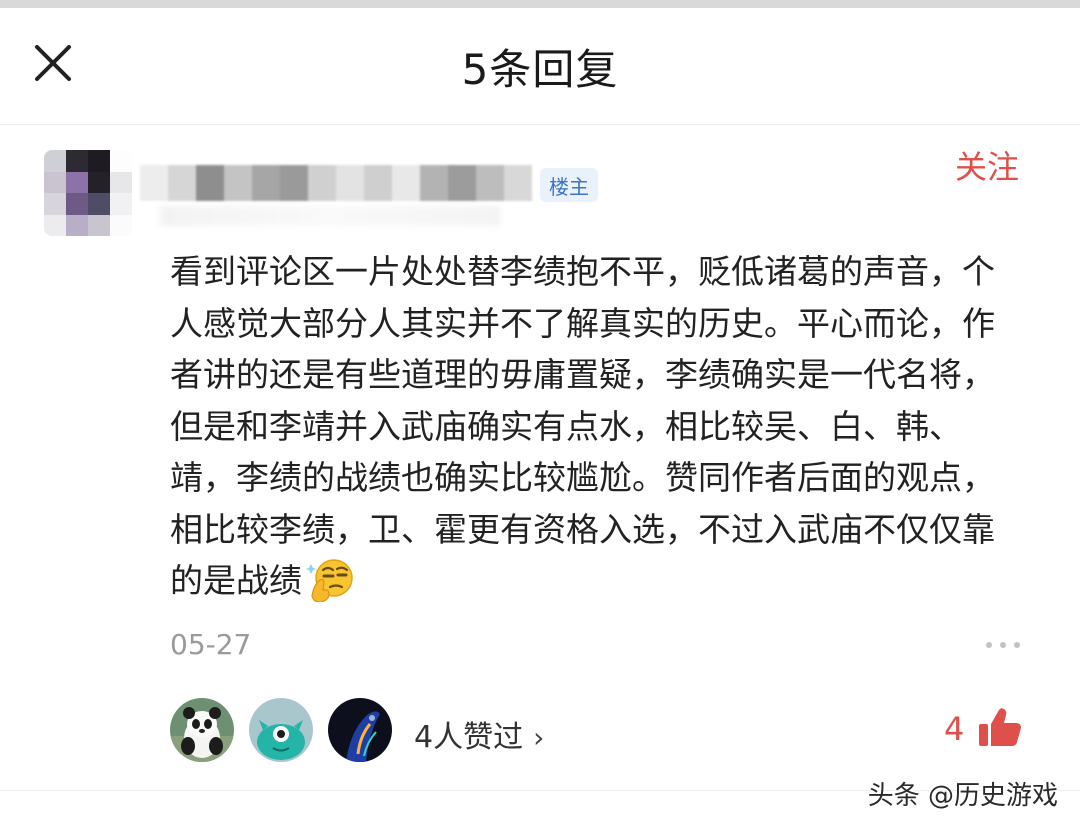 The height and width of the screenshot is (829, 1080). Describe the element at coordinates (469, 737) in the screenshot. I see `likes-summary-label: 4人赞过` at that location.